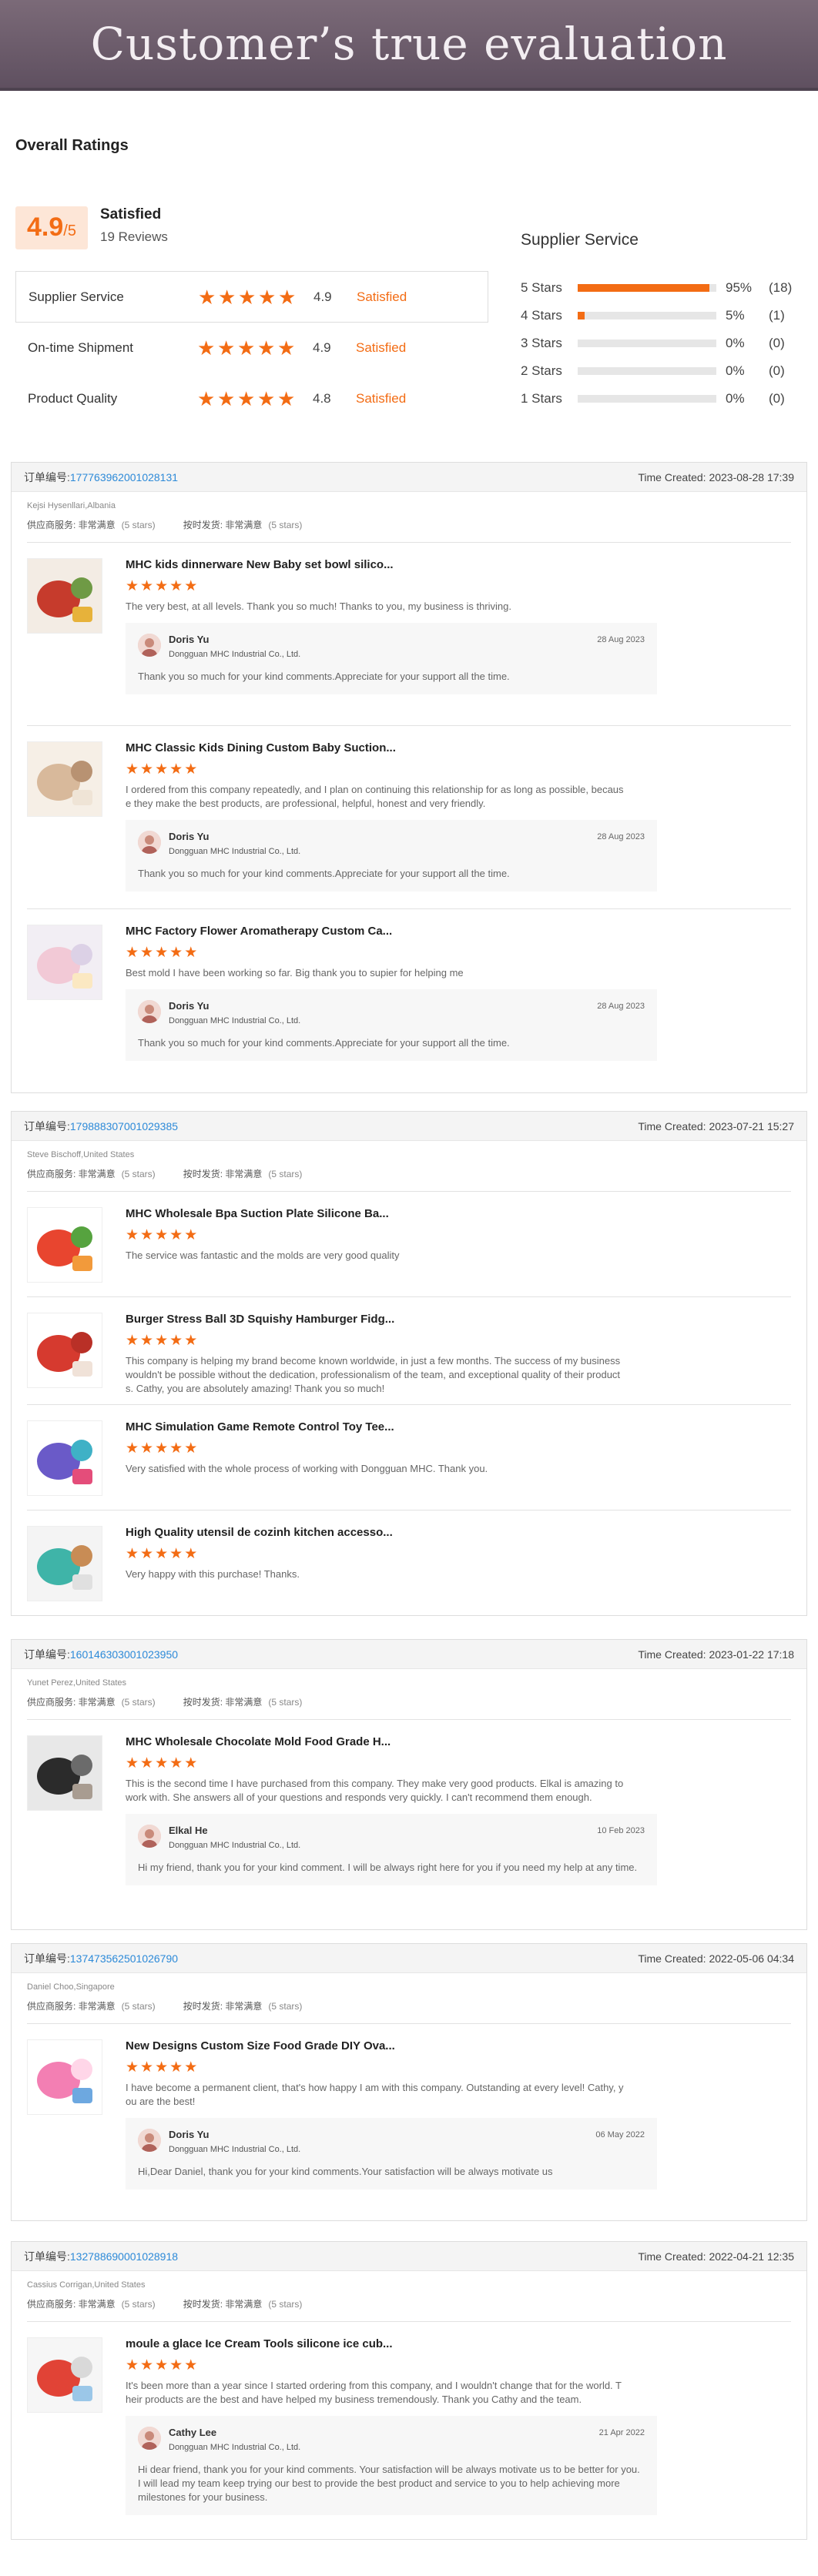 This screenshot has width=818, height=2576. Describe the element at coordinates (621, 1830) in the screenshot. I see `reply-date: 10 Feb 2023` at that location.